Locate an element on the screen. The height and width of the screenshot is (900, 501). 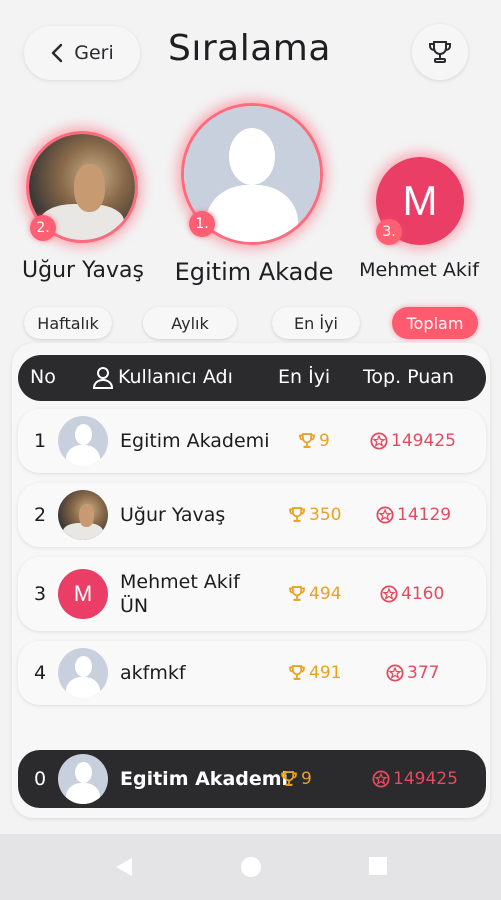
row-name-line2: ÜN is located at coordinates (134, 606).